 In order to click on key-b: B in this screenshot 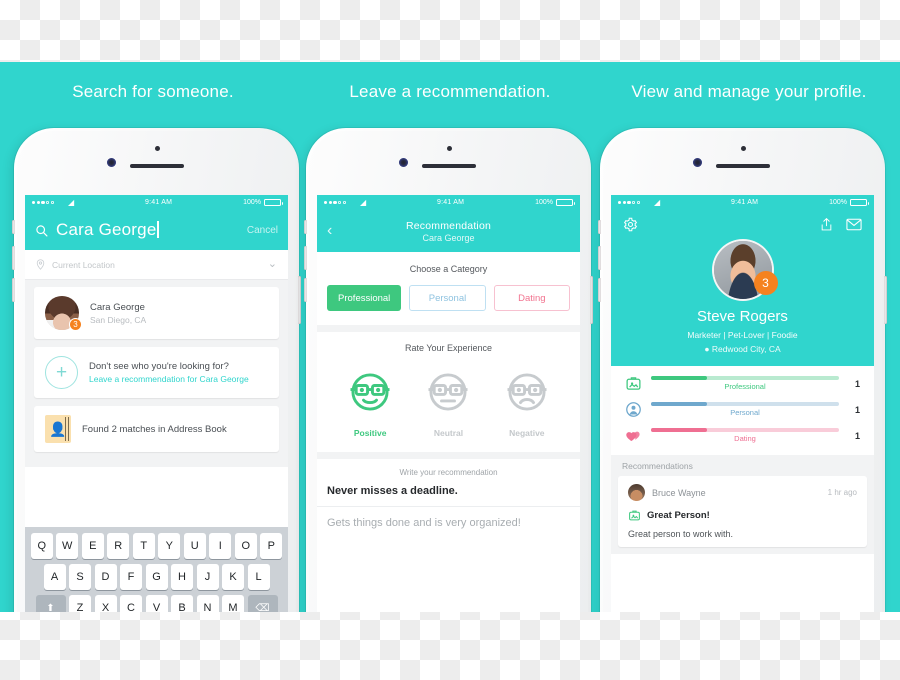, I will do `click(182, 603)`.